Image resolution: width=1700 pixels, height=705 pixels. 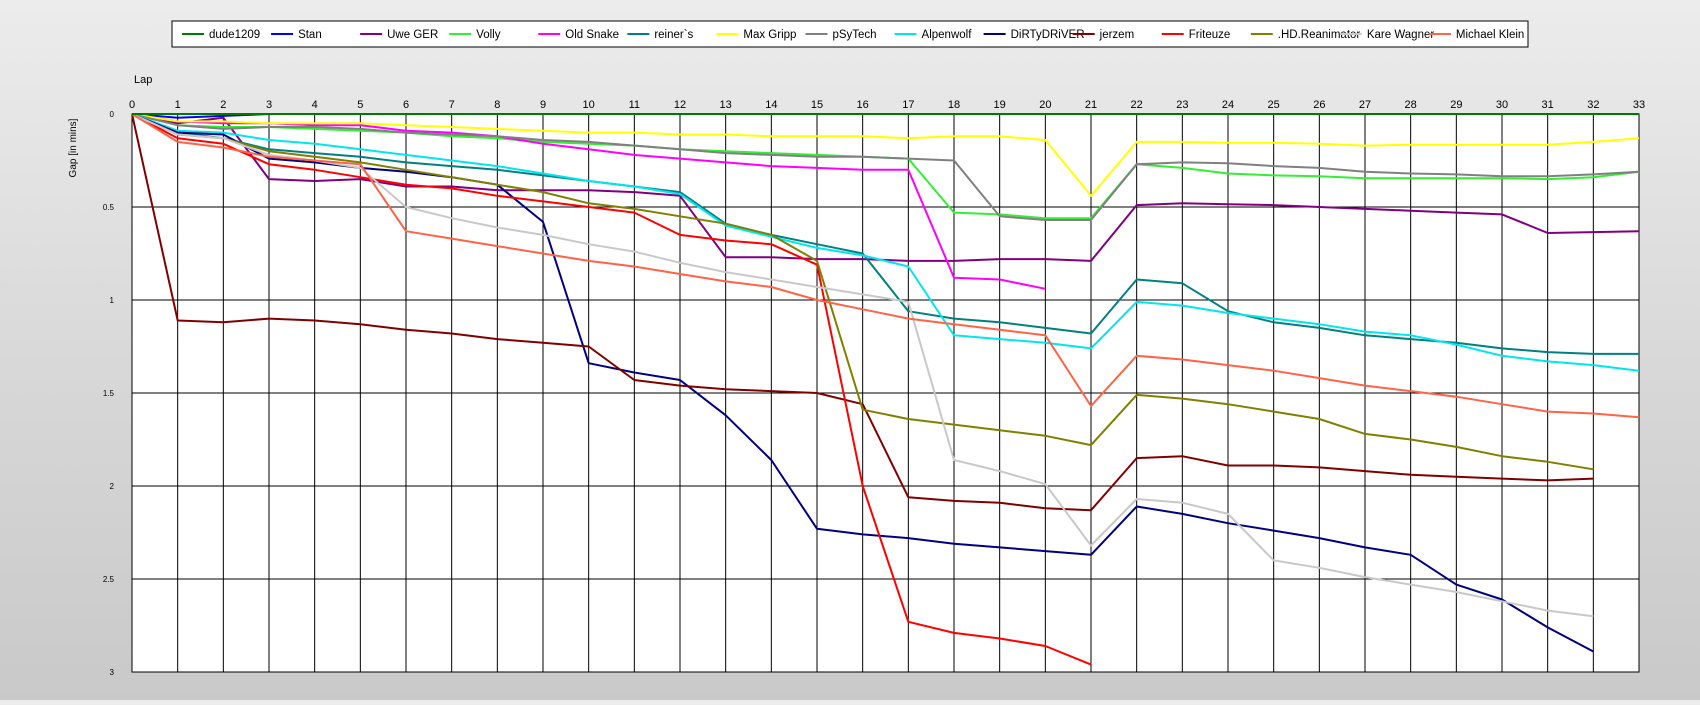 What do you see at coordinates (908, 105) in the screenshot?
I see `x-tick-label: 17` at bounding box center [908, 105].